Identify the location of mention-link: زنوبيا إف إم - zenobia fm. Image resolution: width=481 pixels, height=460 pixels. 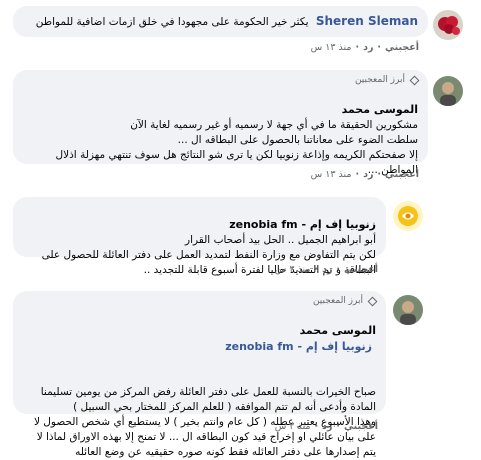
(298, 346).